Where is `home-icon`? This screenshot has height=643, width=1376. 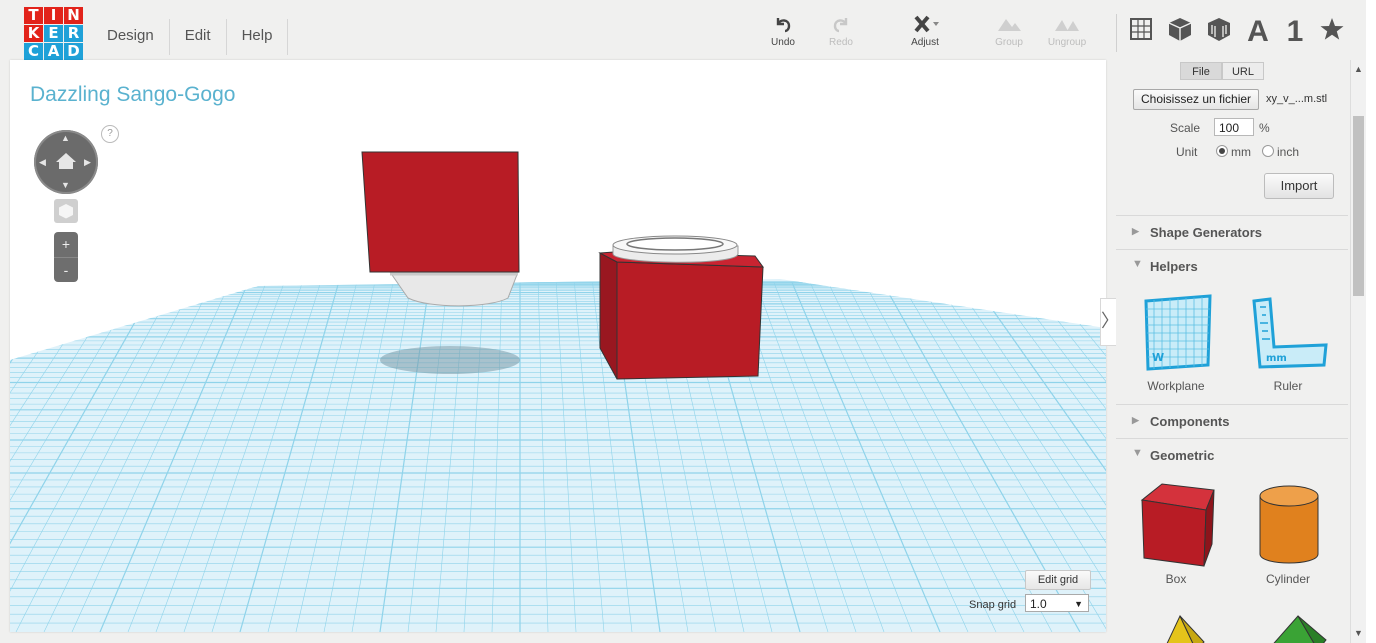
home-icon is located at coordinates (66, 161).